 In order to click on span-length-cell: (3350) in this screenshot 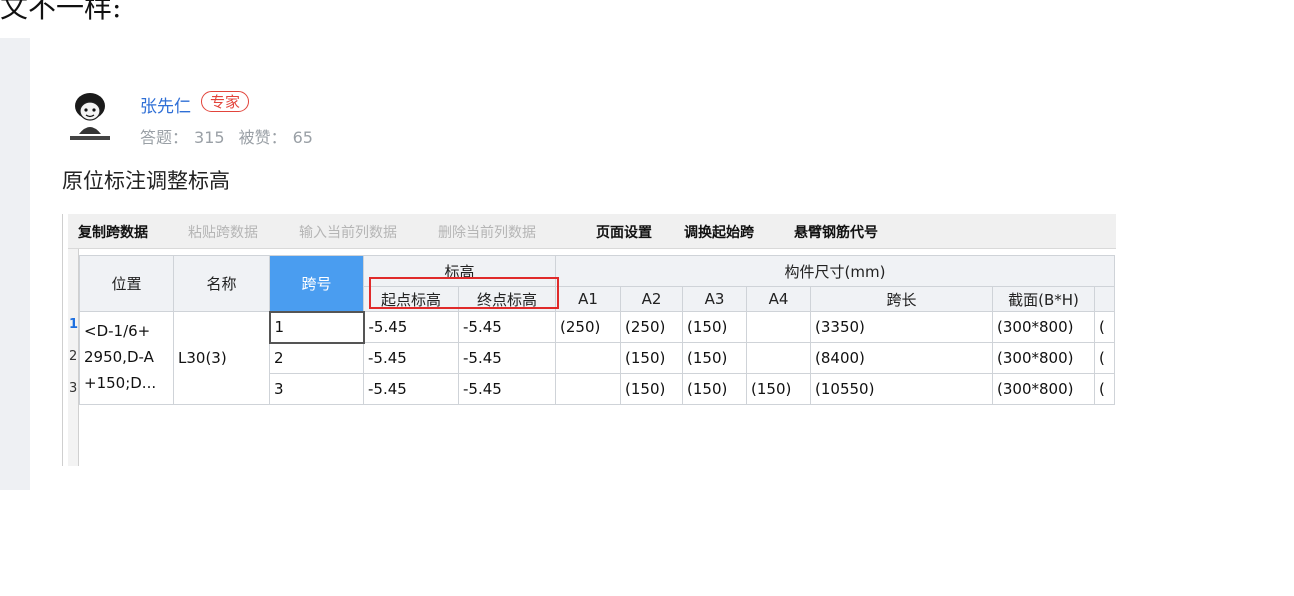, I will do `click(901, 327)`.